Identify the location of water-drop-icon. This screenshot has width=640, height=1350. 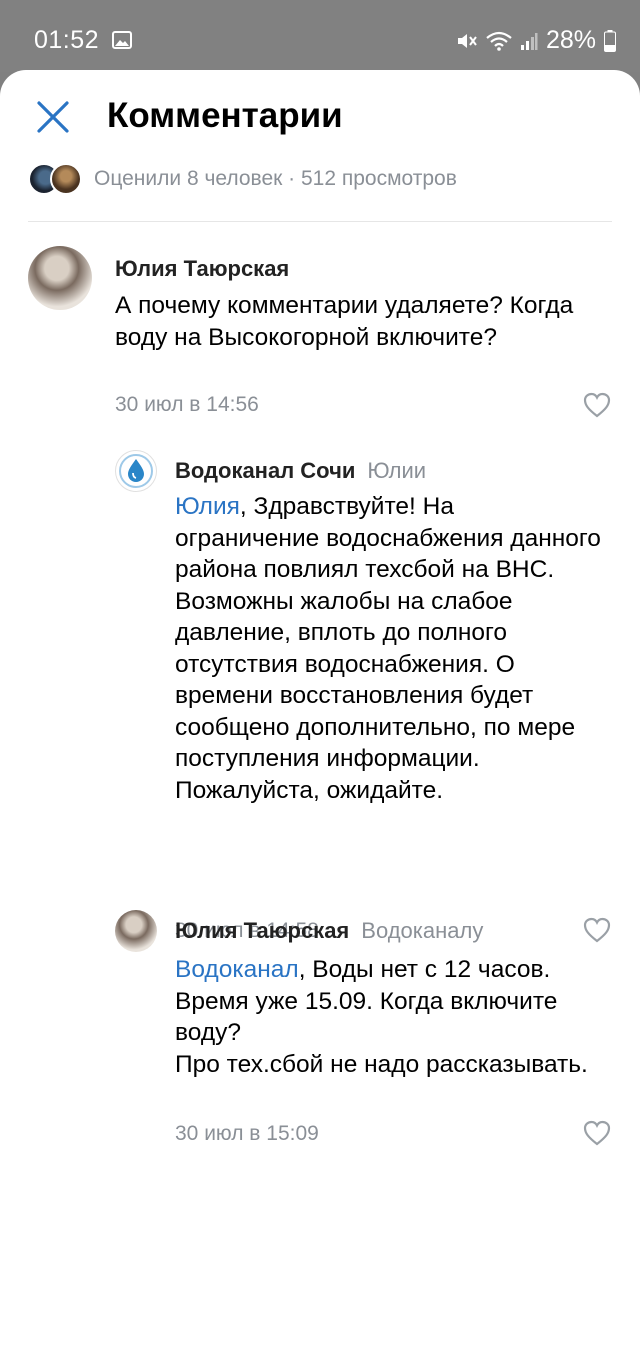
(136, 471).